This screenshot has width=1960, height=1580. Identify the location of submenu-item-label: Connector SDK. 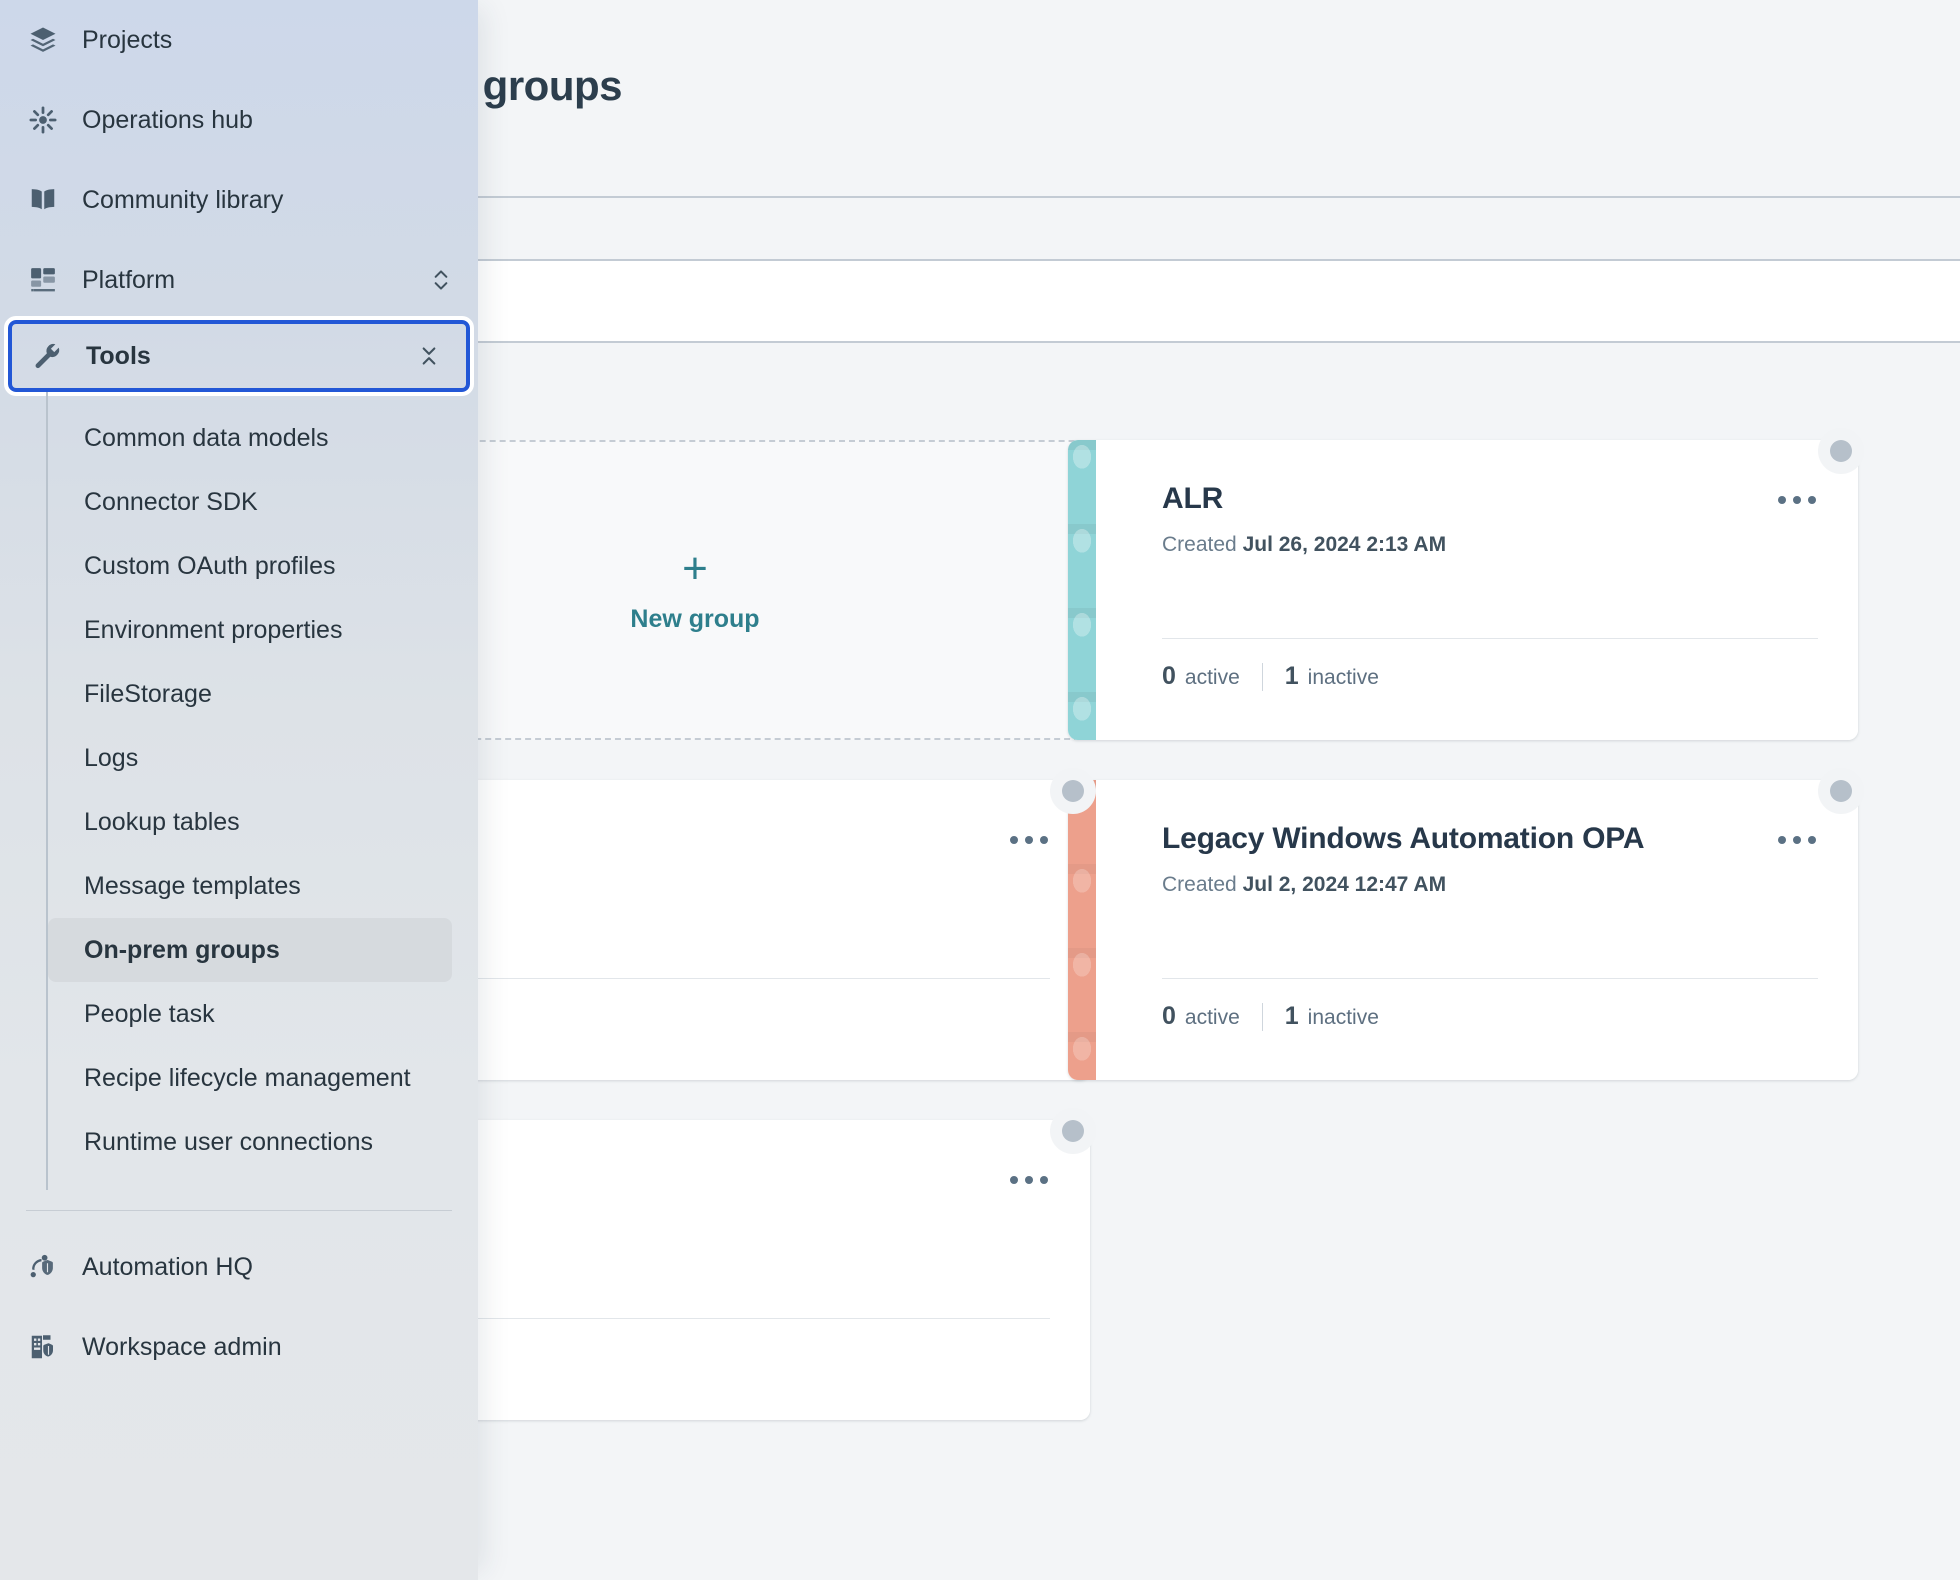
(171, 501).